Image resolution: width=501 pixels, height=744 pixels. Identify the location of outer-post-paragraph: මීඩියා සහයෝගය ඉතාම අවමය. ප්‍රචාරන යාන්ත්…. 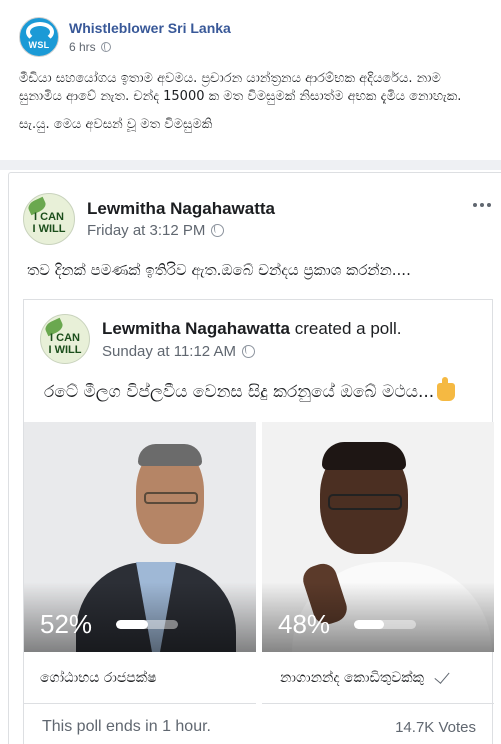
(240, 87).